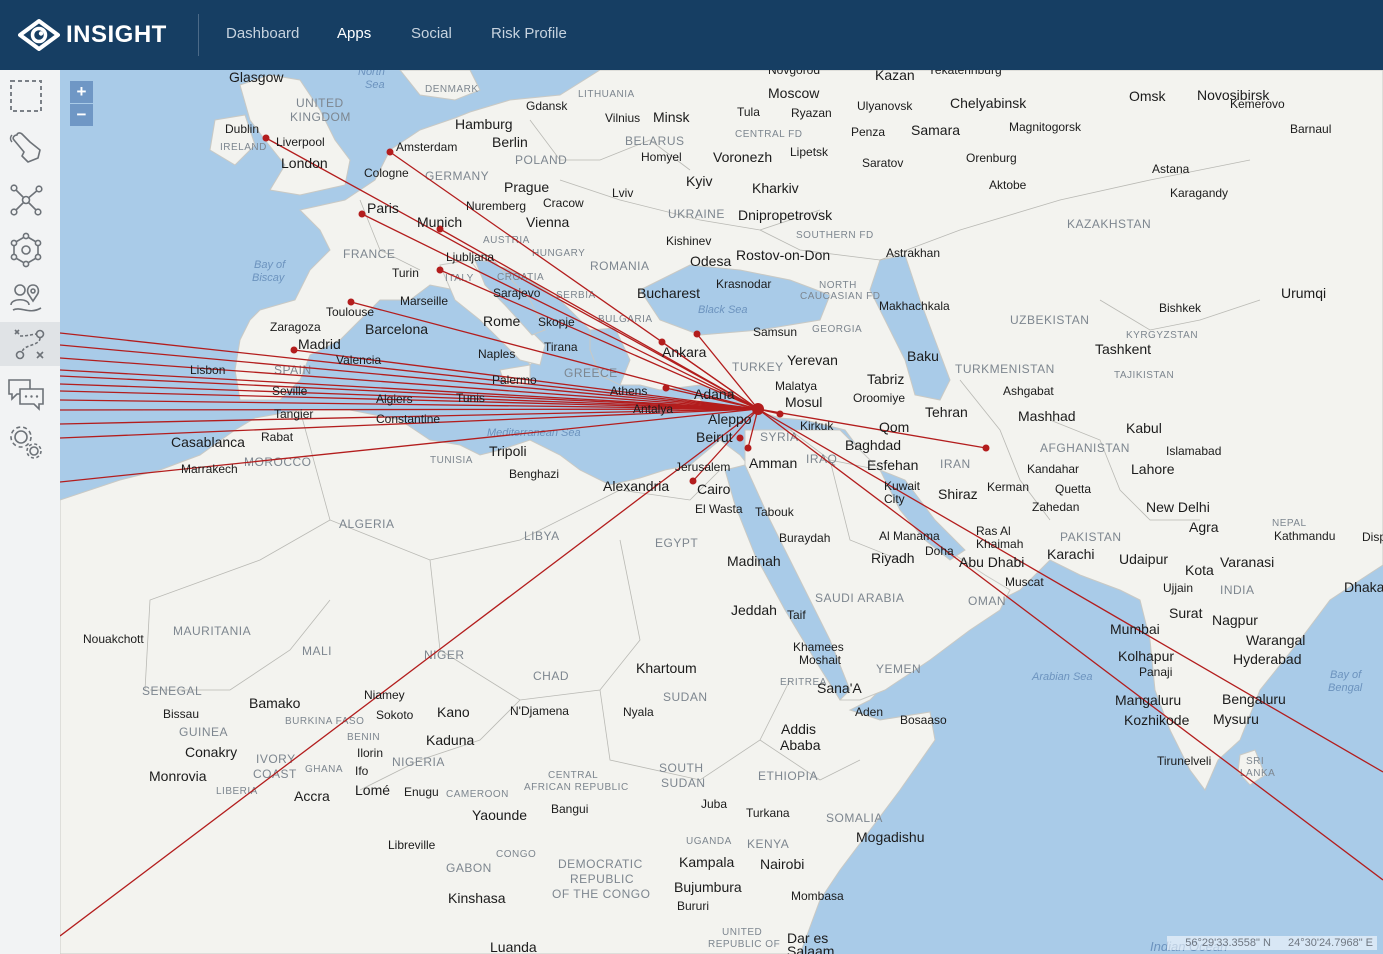 This screenshot has height=954, width=1383. I want to click on svg-text: Baku, so click(923, 356).